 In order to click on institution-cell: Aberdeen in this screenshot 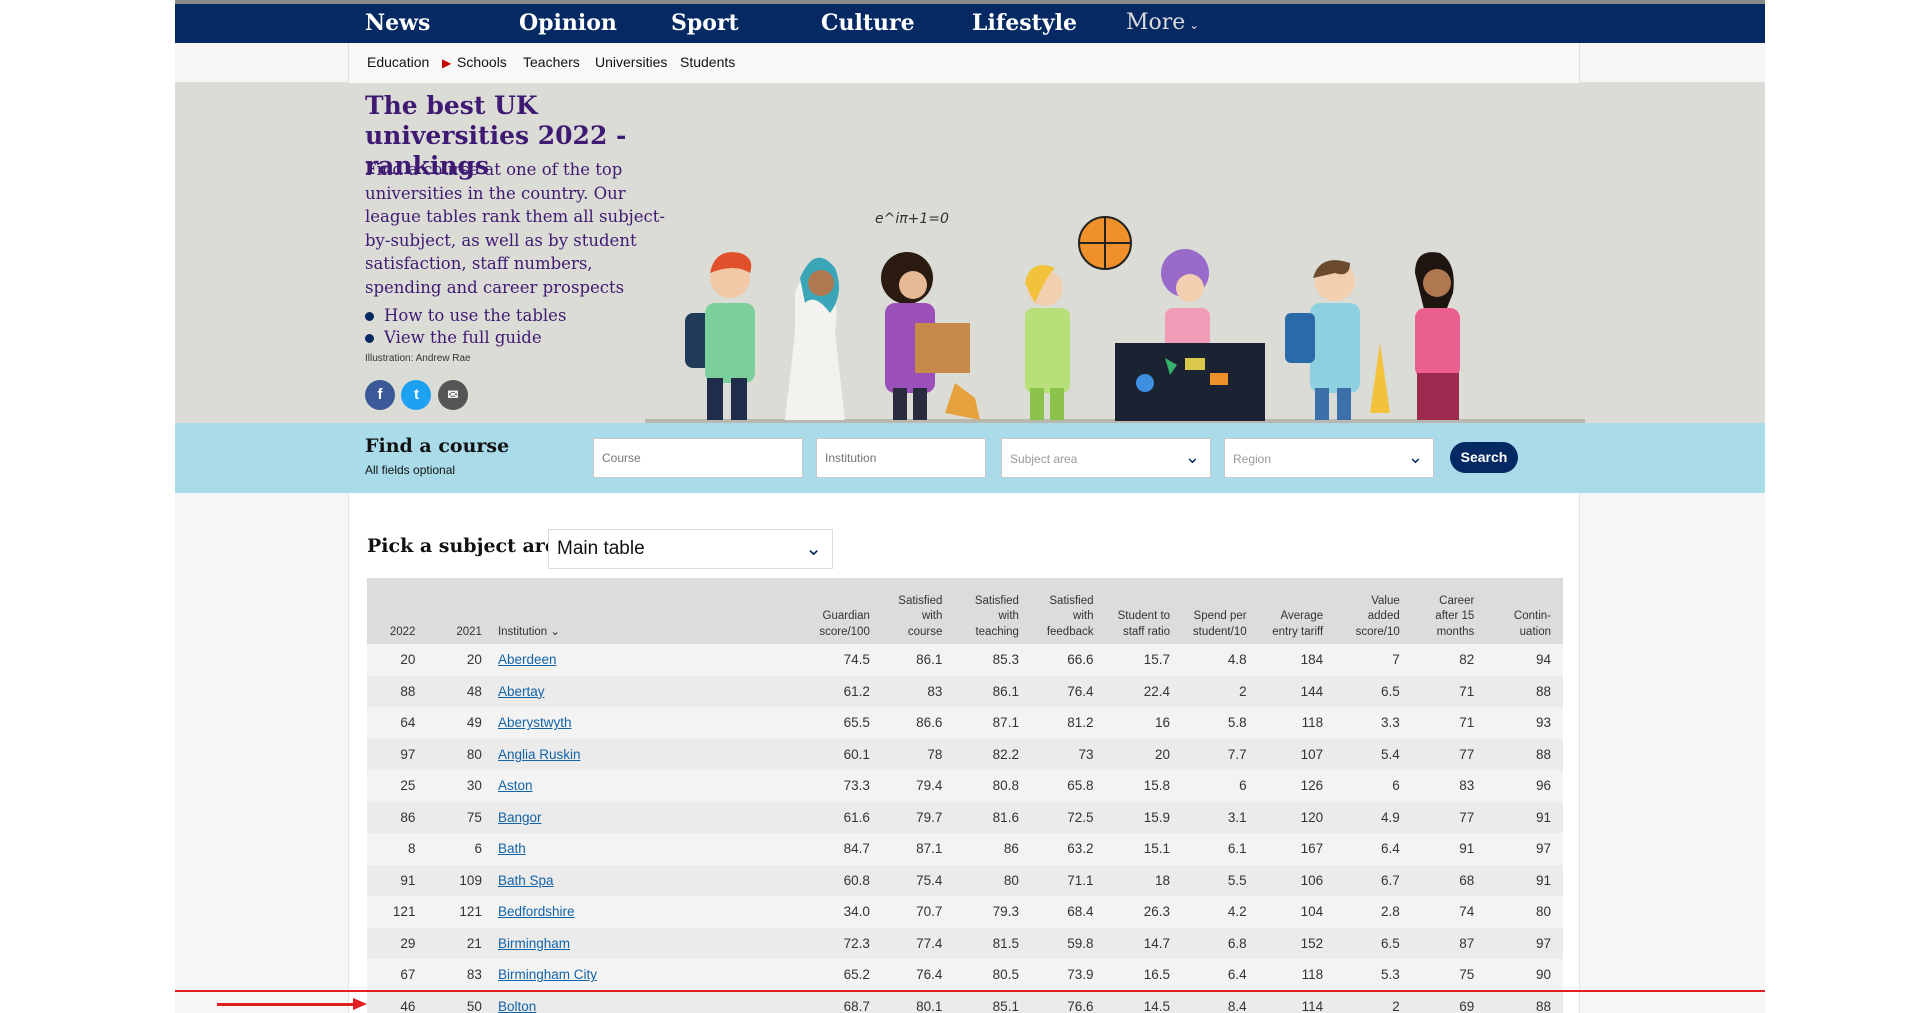, I will do `click(645, 660)`.